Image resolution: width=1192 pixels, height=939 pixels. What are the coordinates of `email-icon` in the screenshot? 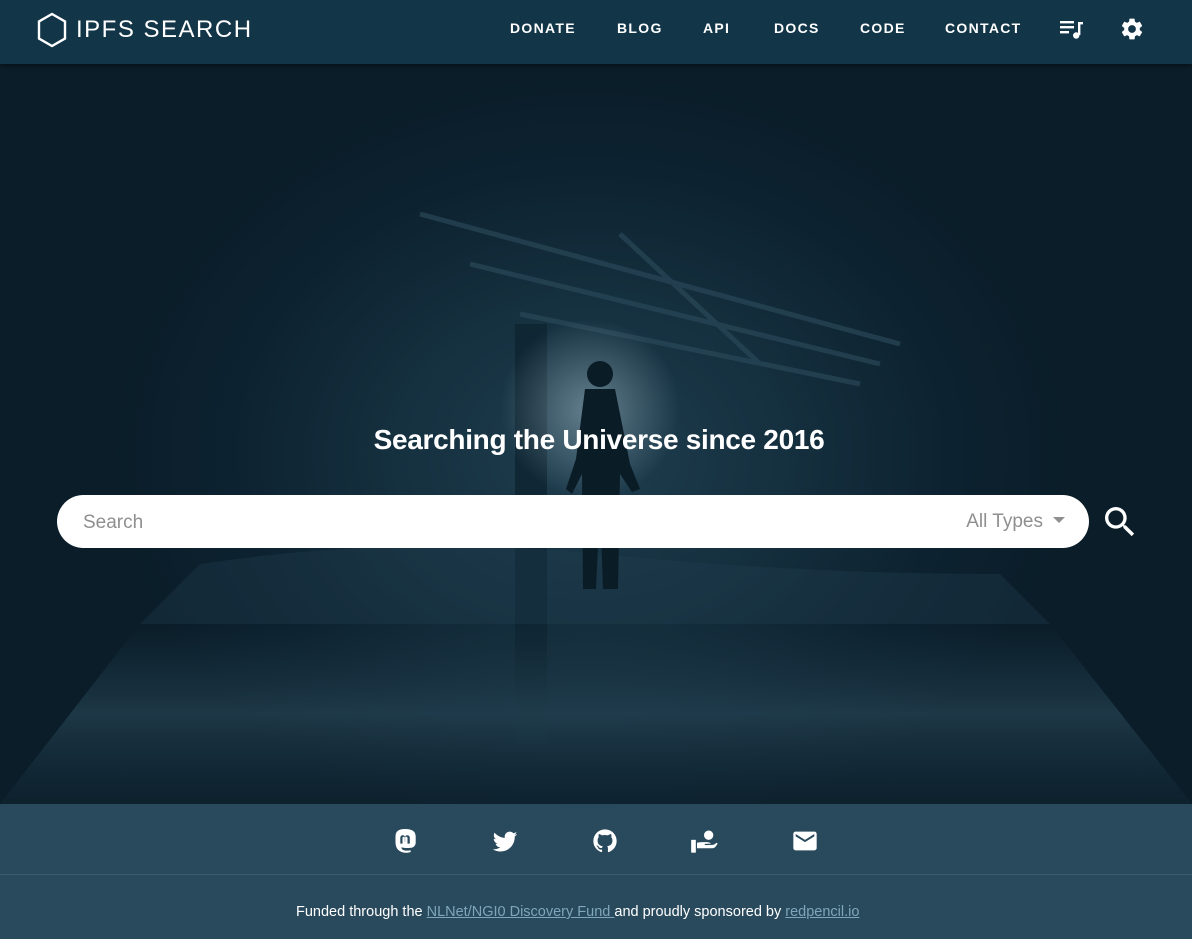 It's located at (805, 841).